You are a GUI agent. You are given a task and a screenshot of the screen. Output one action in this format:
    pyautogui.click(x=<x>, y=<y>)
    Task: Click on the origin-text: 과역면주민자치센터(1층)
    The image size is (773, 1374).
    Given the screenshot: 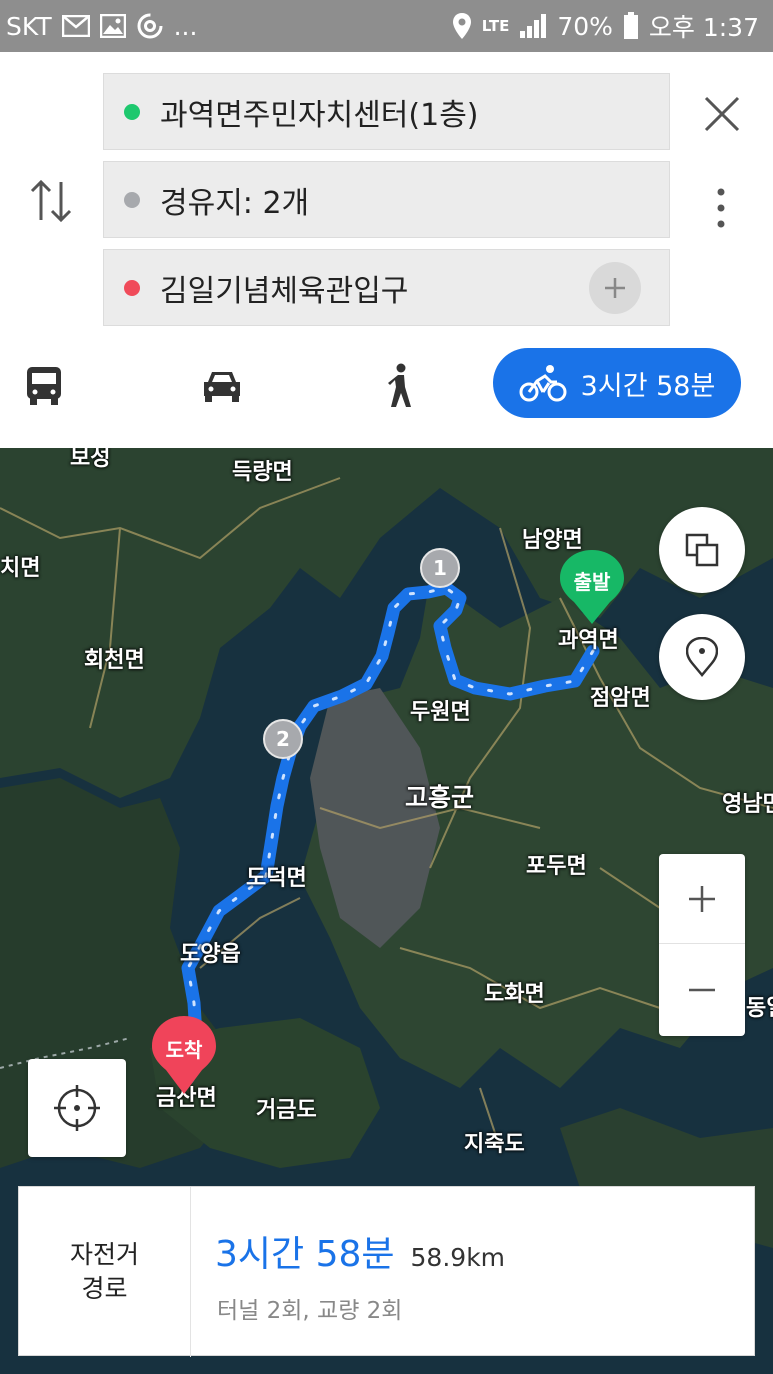 What is the action you would take?
    pyautogui.click(x=319, y=115)
    